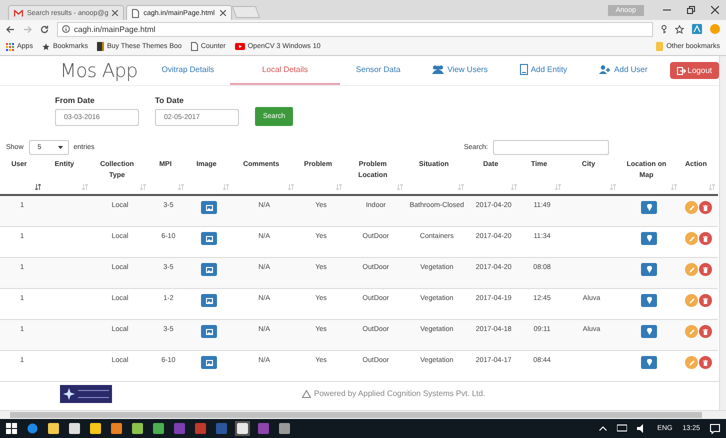 This screenshot has height=438, width=726. Describe the element at coordinates (60, 147) in the screenshot. I see `caret-icon` at that location.